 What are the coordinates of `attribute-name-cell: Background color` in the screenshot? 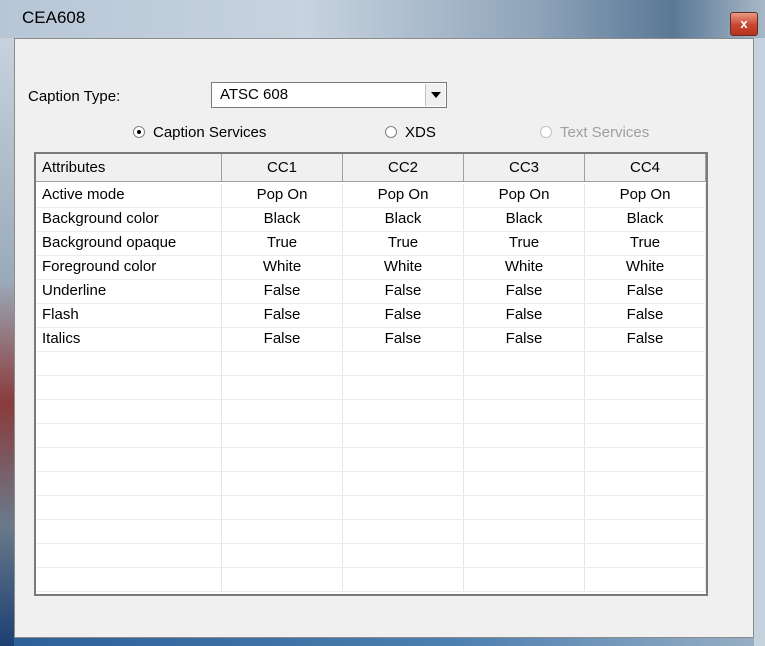 It's located at (129, 219).